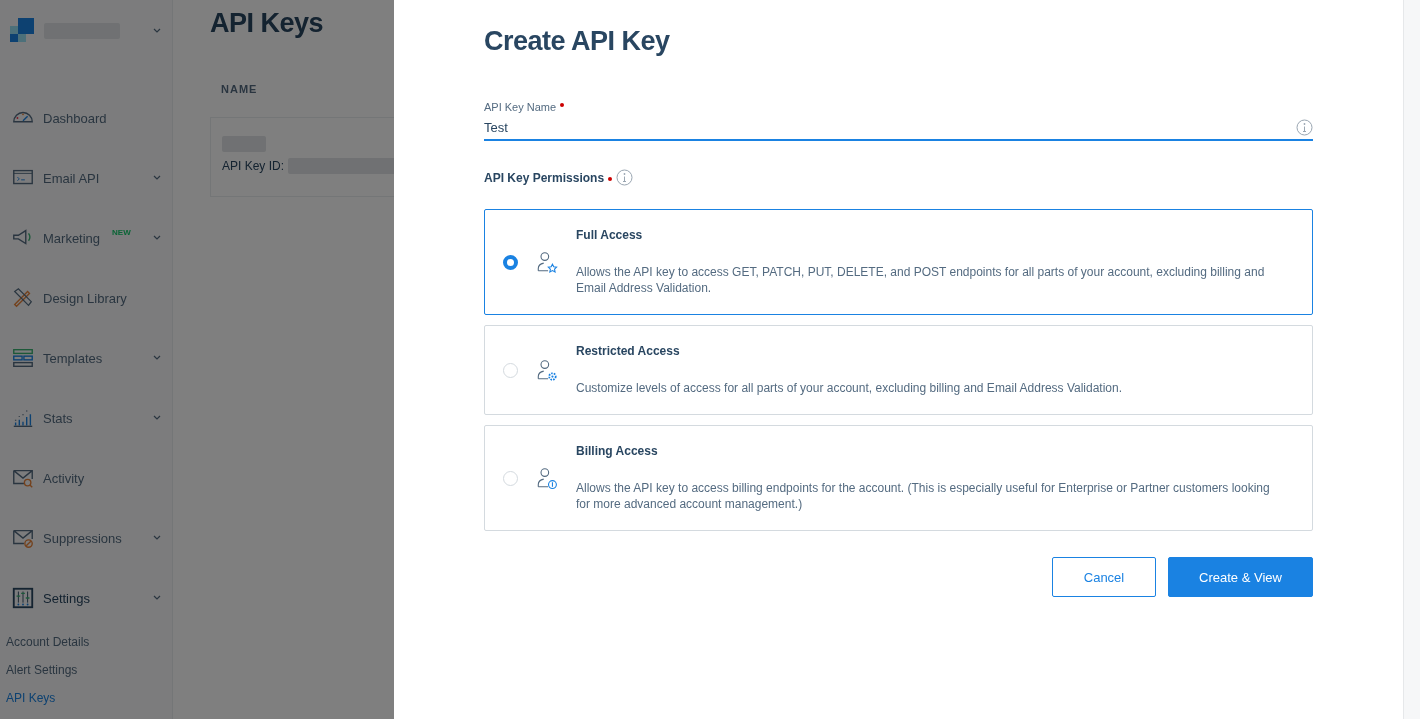 Image resolution: width=1420 pixels, height=719 pixels. What do you see at coordinates (898, 128) in the screenshot?
I see `api-key-name-field: Test` at bounding box center [898, 128].